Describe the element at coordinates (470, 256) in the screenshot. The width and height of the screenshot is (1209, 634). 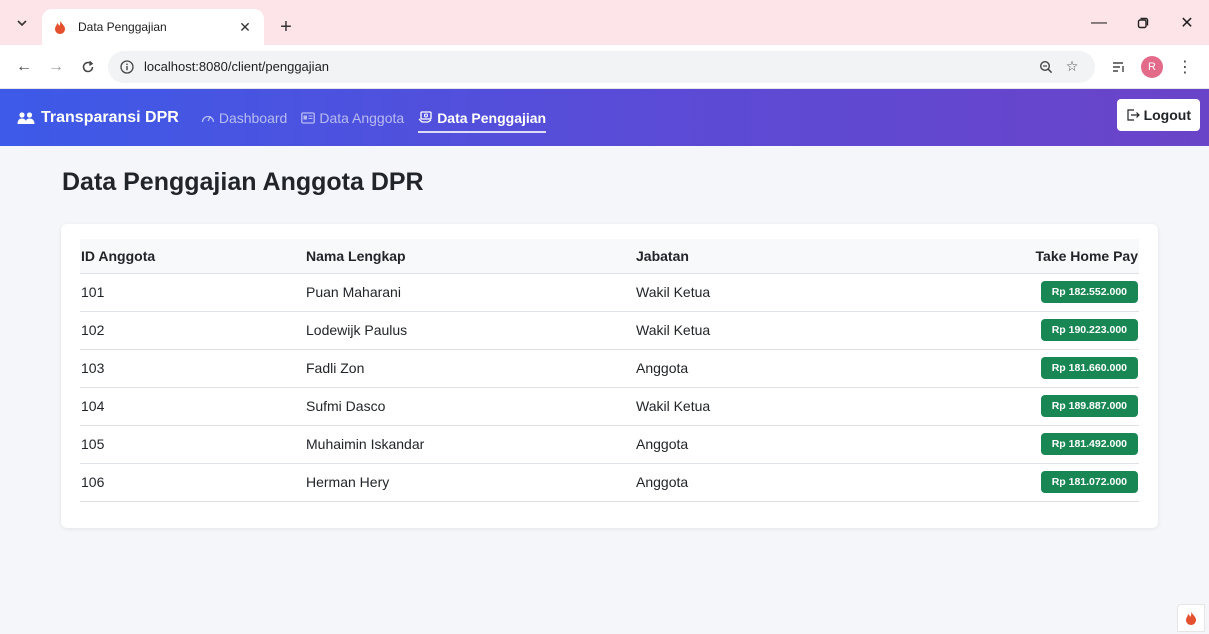
I see `header-nama-lengkap: Nama Lengkap` at that location.